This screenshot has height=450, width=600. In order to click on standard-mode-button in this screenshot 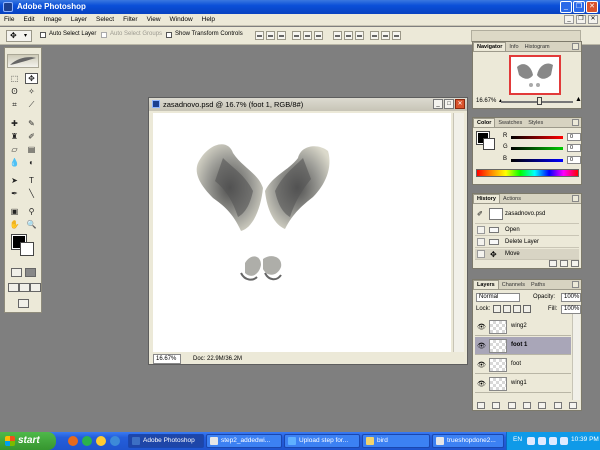, I will do `click(16, 272)`.